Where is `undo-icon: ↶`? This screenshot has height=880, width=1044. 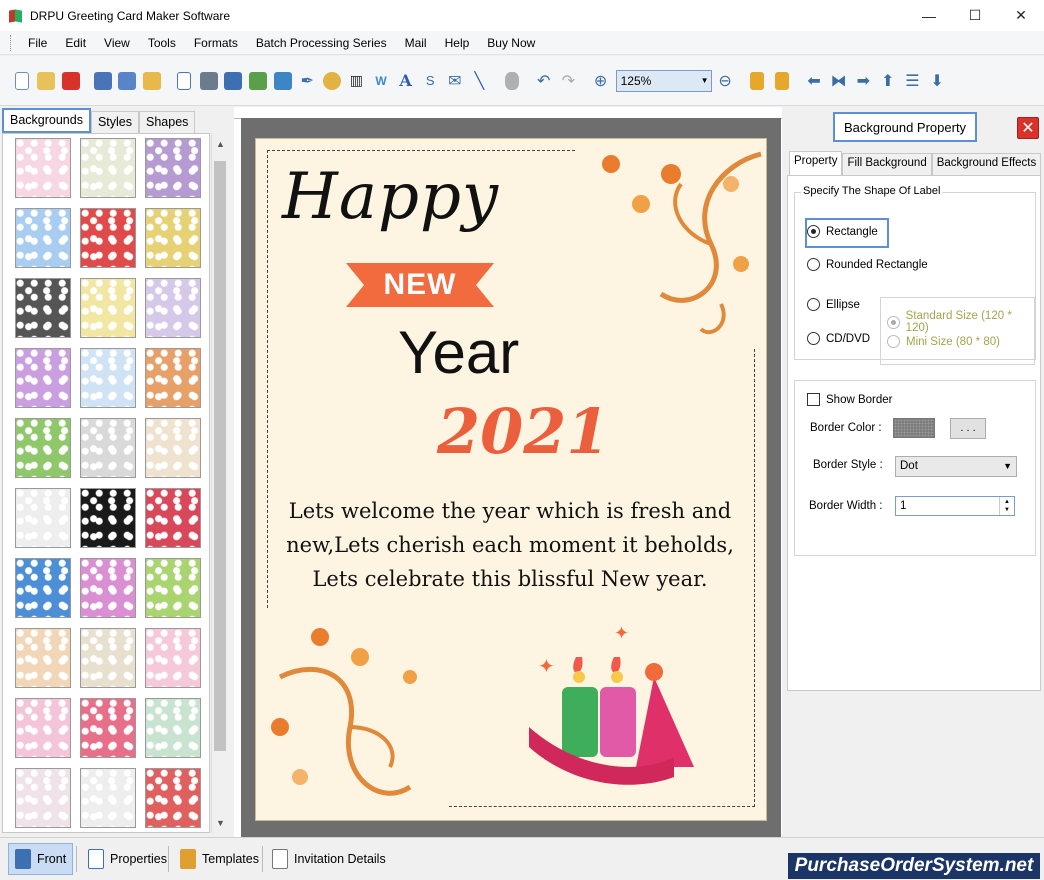 undo-icon: ↶ is located at coordinates (543, 81).